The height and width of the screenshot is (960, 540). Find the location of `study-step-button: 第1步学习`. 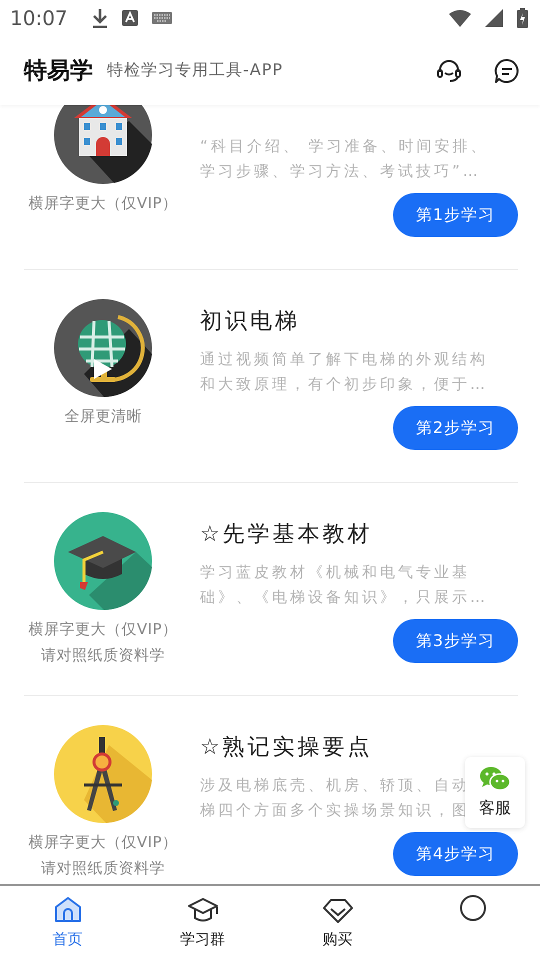

study-step-button: 第1步学习 is located at coordinates (455, 215).